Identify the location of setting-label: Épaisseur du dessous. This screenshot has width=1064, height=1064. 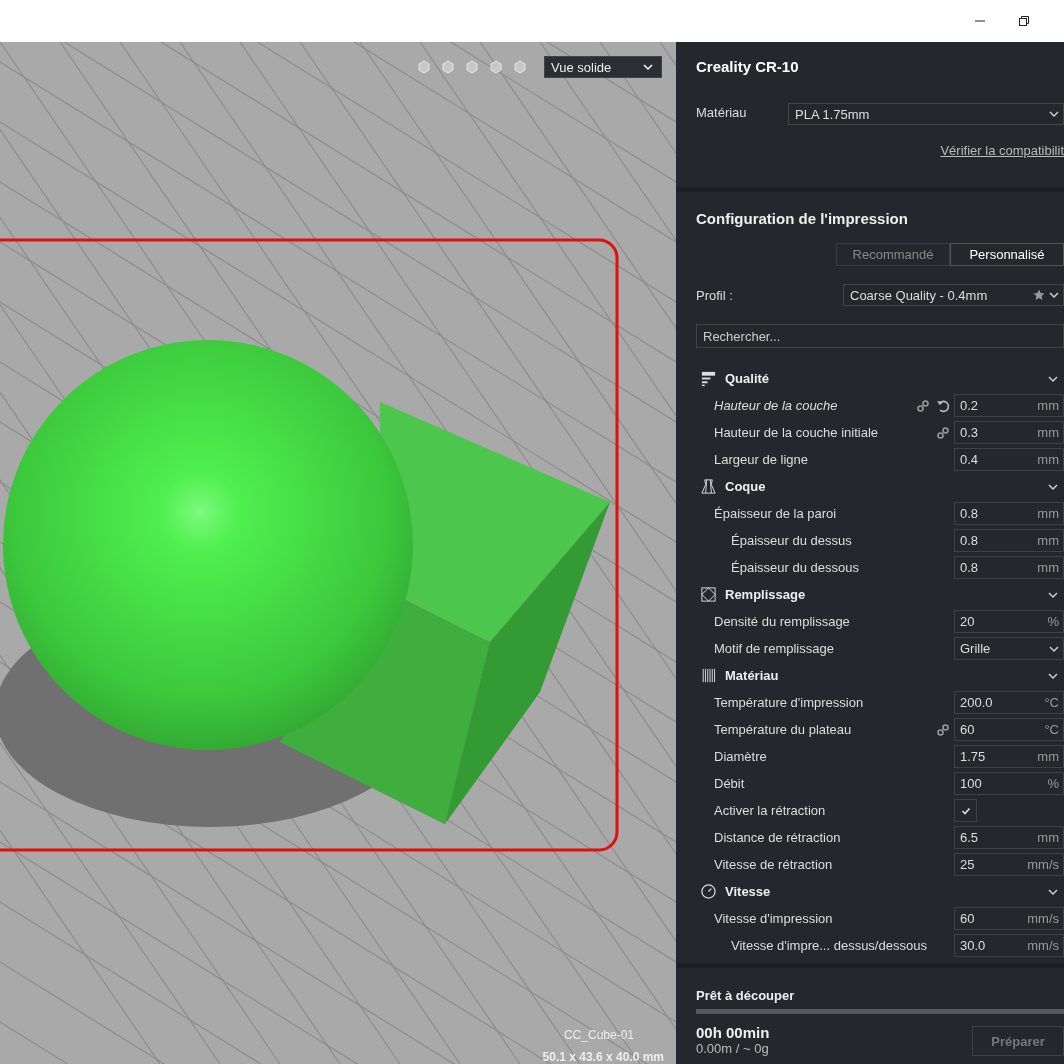
(795, 567).